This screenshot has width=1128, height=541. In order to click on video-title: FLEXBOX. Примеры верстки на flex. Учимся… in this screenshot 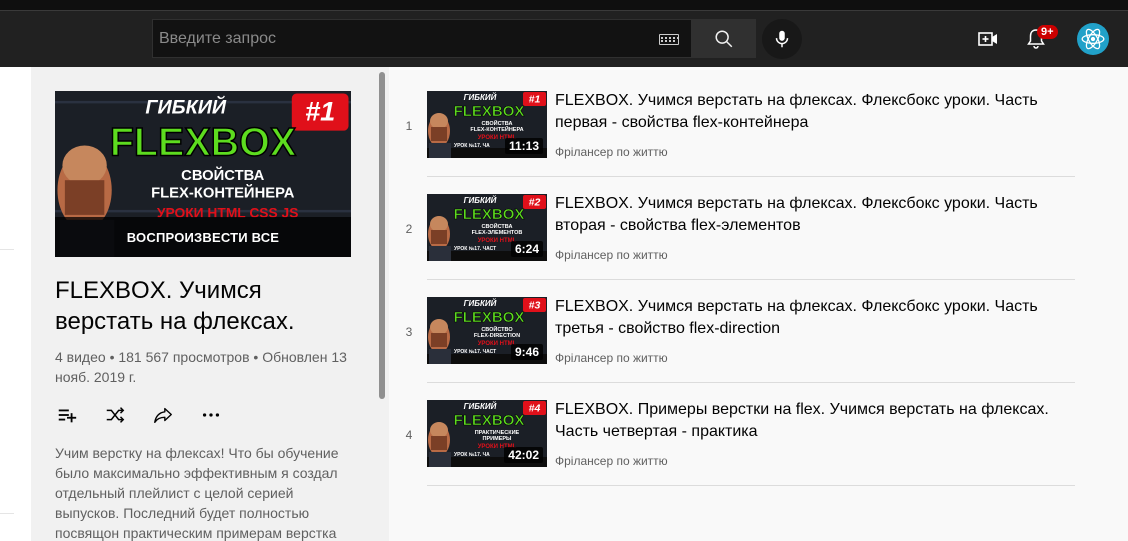, I will do `click(815, 421)`.